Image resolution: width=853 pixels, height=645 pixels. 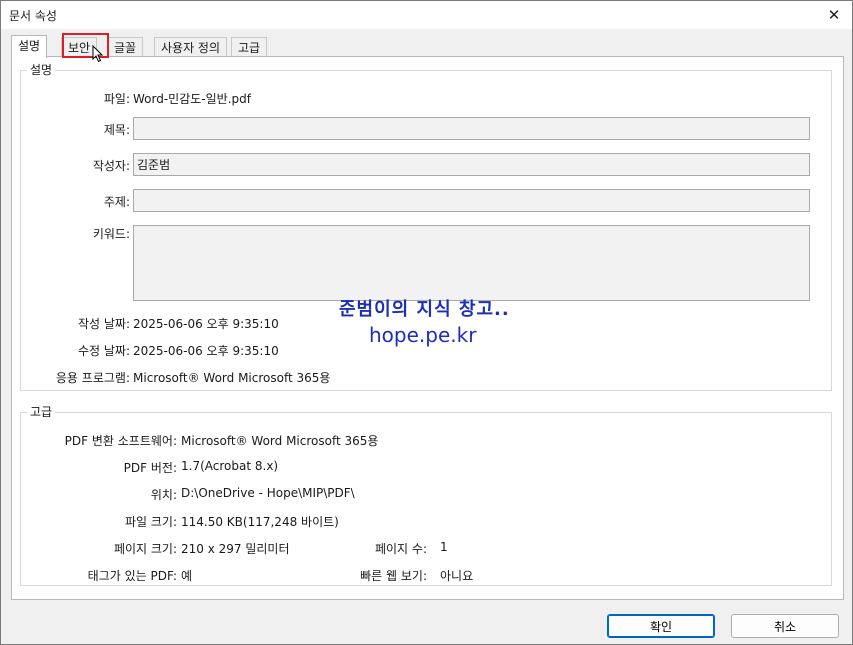 I want to click on subject-label: 주제:, so click(x=116, y=202).